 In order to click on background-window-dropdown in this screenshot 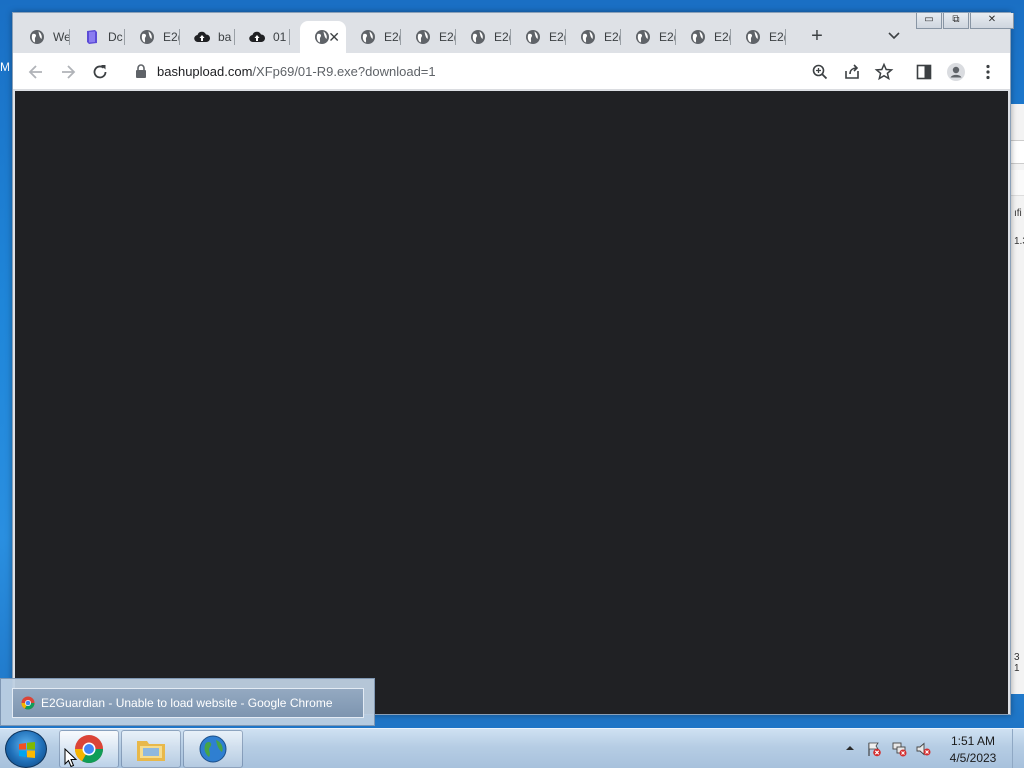, I will do `click(1017, 152)`.